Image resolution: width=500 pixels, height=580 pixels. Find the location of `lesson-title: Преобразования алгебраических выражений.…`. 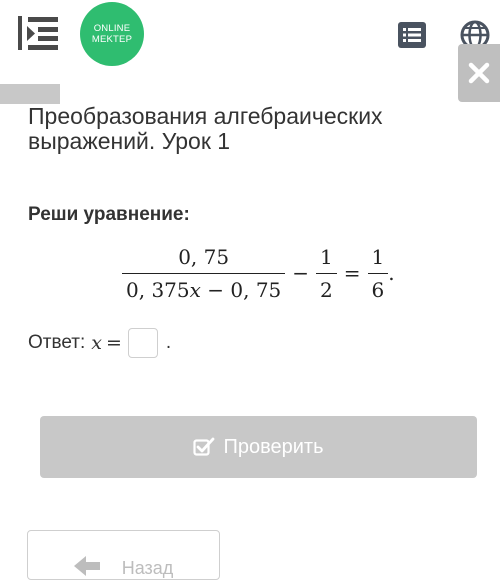

lesson-title: Преобразования алгебраических выражений.… is located at coordinates (205, 128).